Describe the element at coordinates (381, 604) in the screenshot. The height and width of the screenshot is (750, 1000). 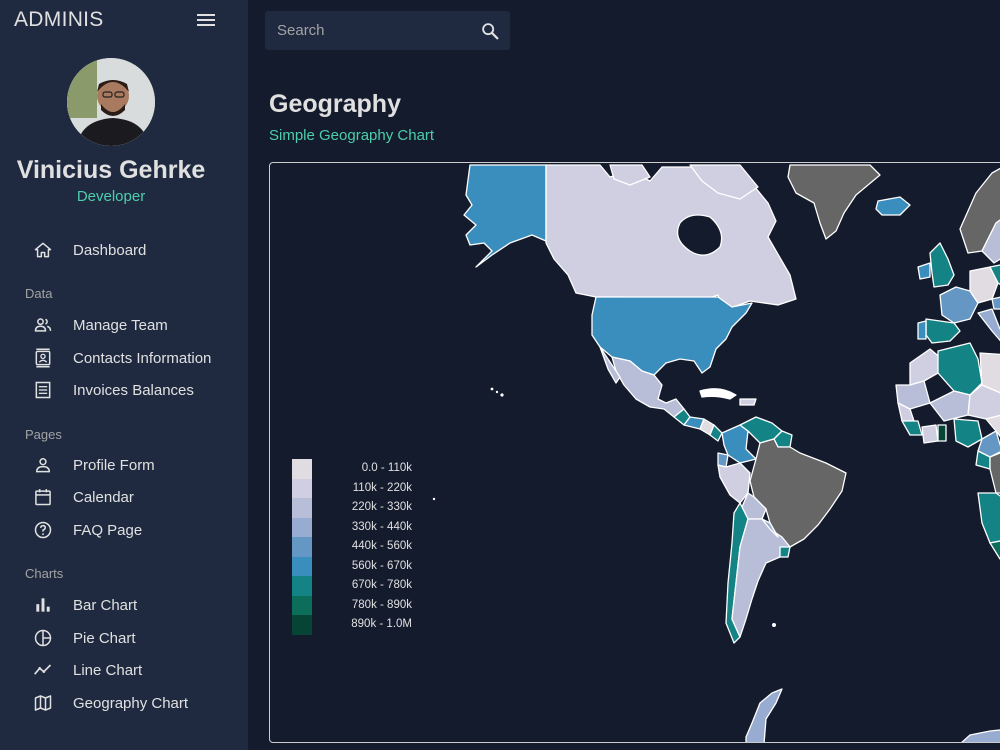
I see `legend-label: 780k - 890k` at that location.